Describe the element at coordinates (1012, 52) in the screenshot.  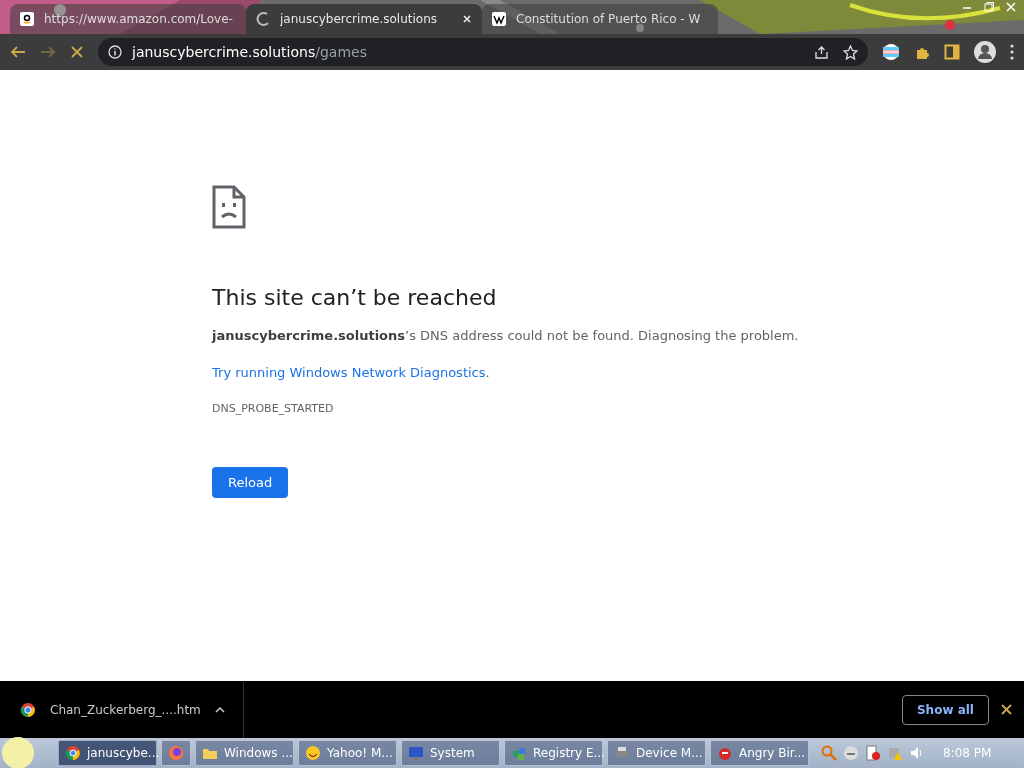
I see `menu-icon` at that location.